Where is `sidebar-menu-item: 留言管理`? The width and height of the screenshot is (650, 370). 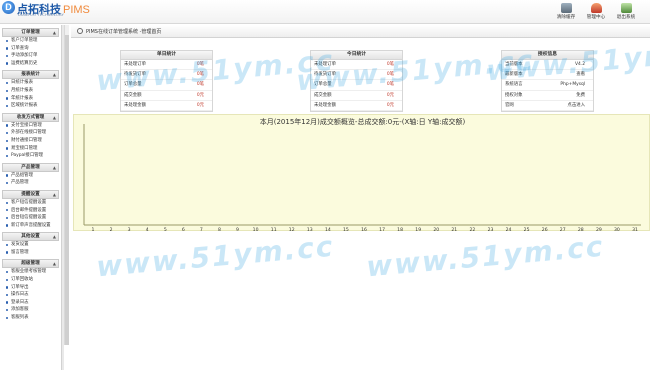 sidebar-menu-item: 留言管理 is located at coordinates (30, 253).